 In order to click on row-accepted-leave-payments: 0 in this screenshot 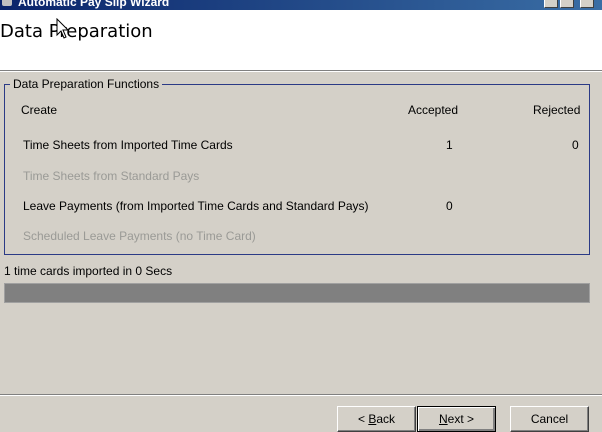, I will do `click(449, 206)`.